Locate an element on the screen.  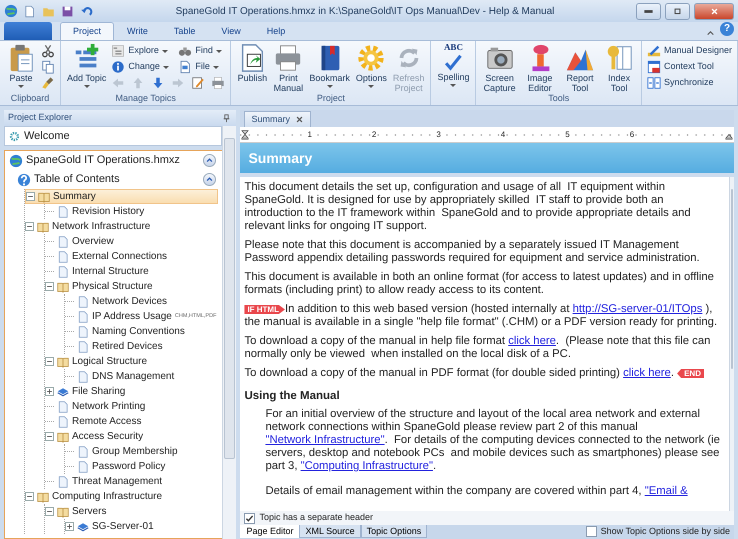
section-heading: Using the Manual is located at coordinates (292, 396).